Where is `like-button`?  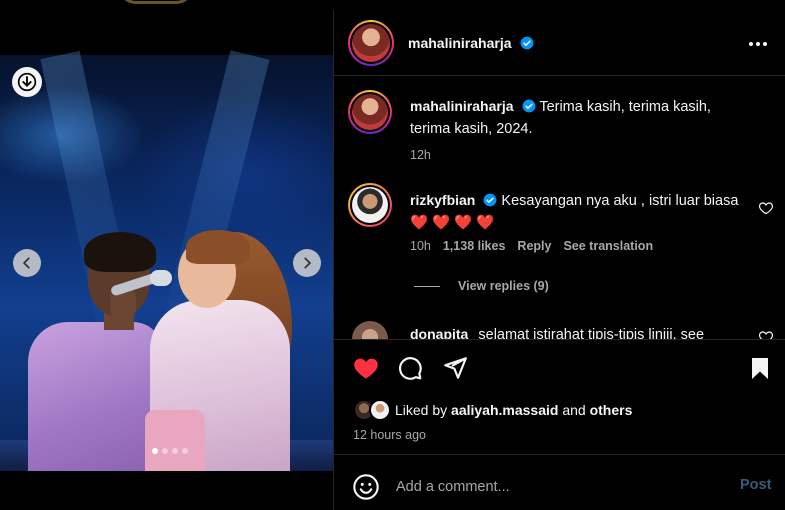
like-button is located at coordinates (366, 368).